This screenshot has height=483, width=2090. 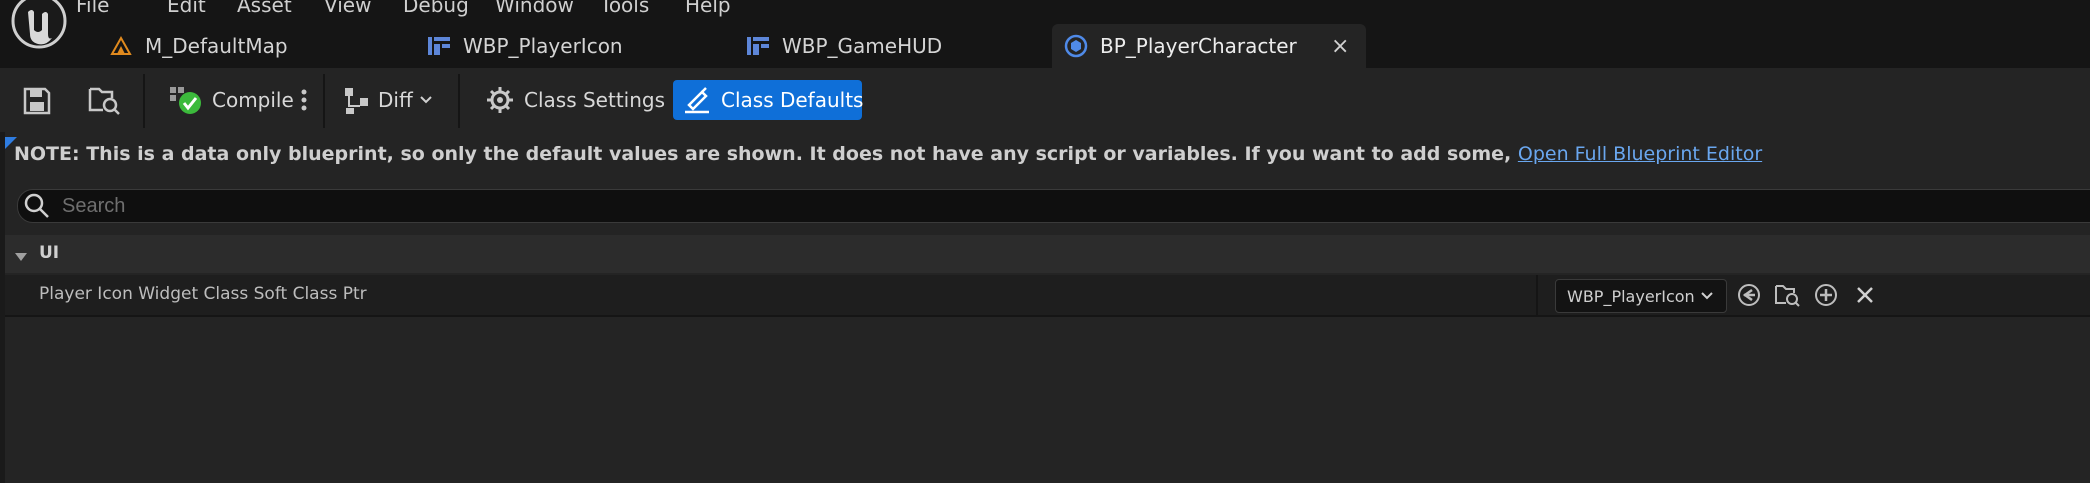 I want to click on category-label: UI, so click(x=49, y=253).